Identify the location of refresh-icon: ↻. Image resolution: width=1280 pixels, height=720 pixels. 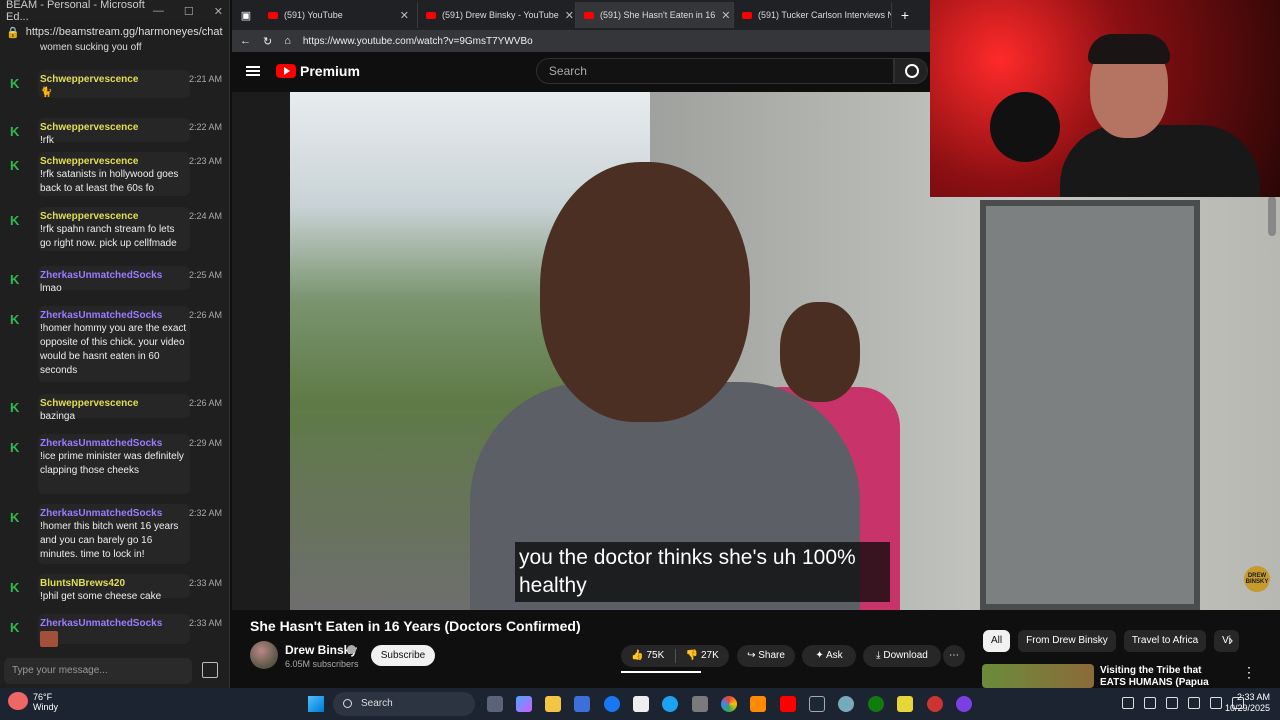
(267, 41).